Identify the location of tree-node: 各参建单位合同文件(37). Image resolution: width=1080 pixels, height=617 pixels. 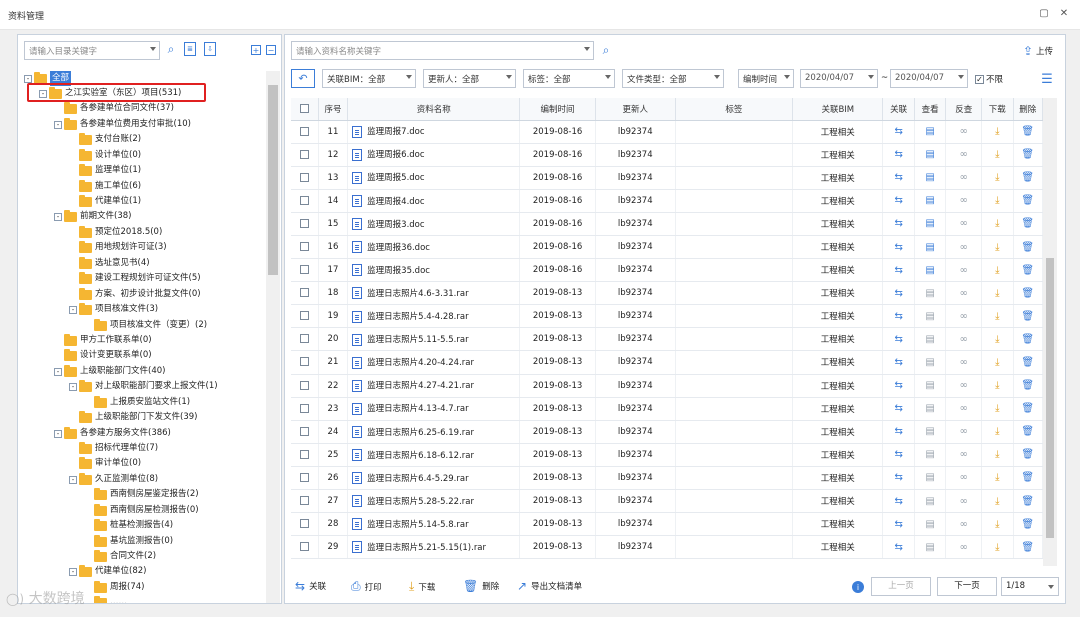
(114, 108).